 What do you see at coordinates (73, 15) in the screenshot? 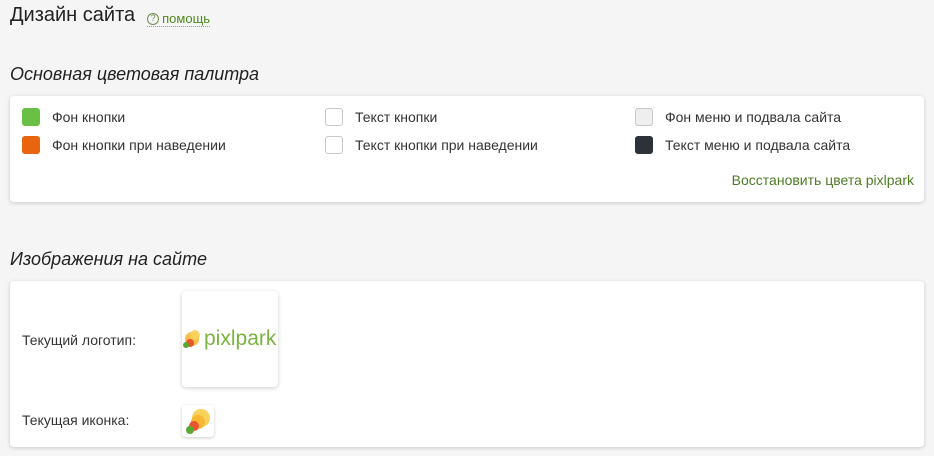
I see `page-title: Дизайн сайта` at bounding box center [73, 15].